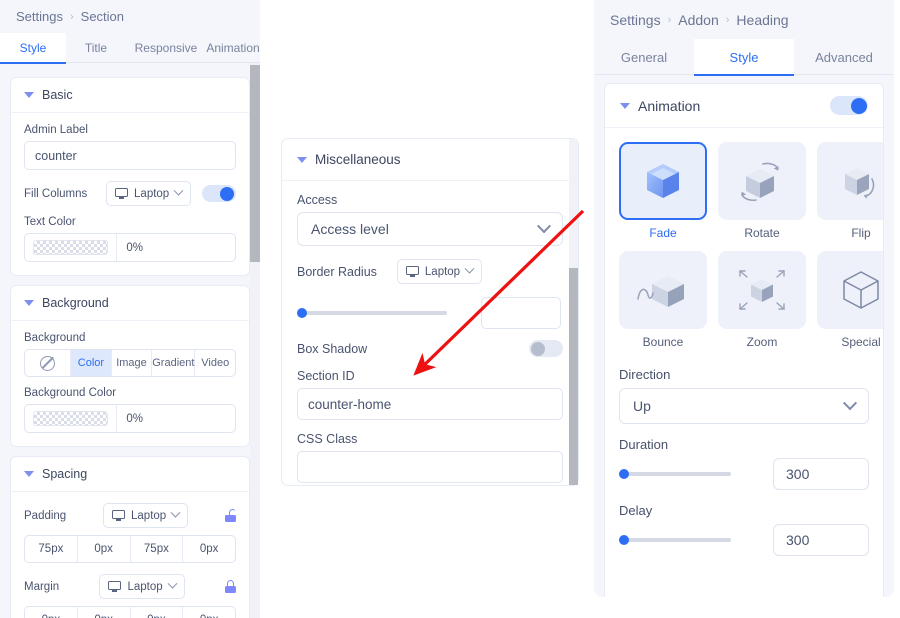 The image size is (900, 618). I want to click on tab-responsive: Responsive, so click(166, 48).